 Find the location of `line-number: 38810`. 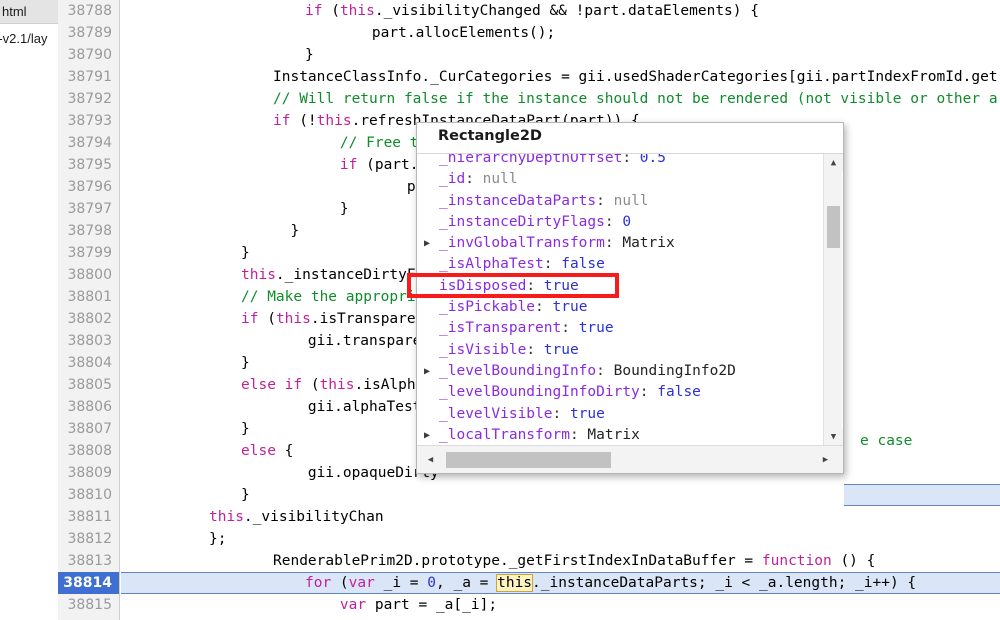

line-number: 38810 is located at coordinates (88, 495).